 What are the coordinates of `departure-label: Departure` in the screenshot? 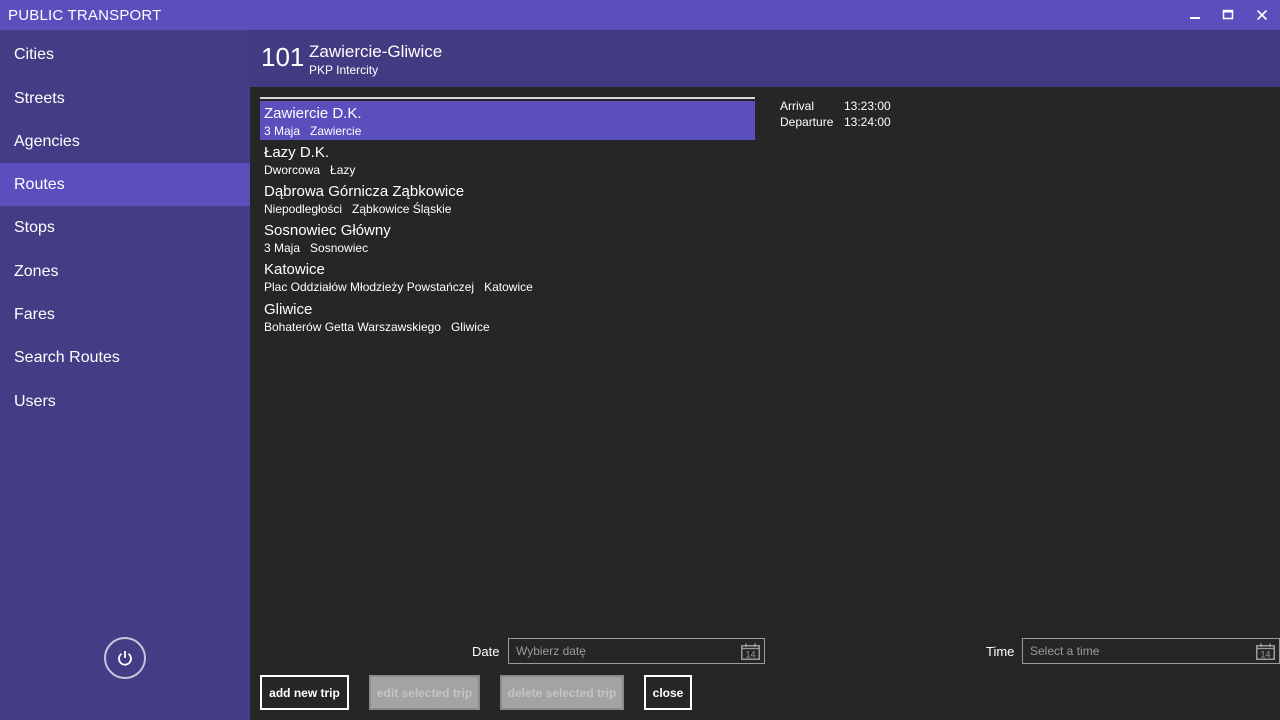 It's located at (807, 122).